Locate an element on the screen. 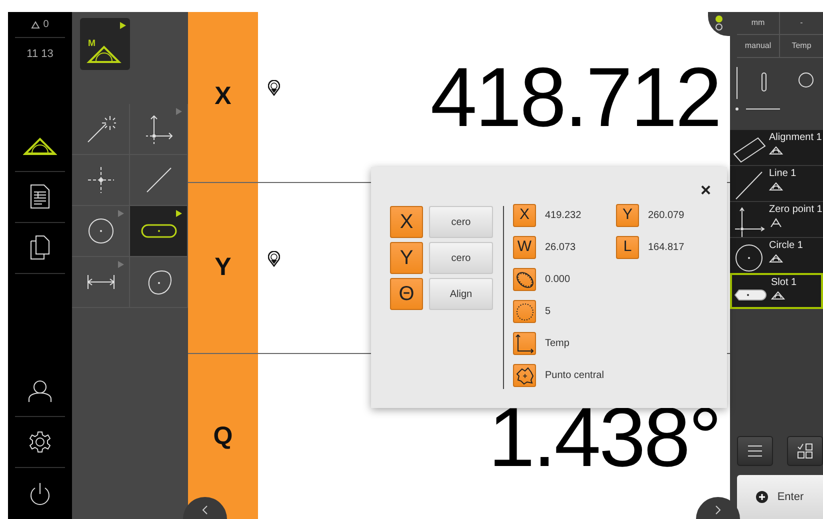 Image resolution: width=823 pixels, height=519 pixels. feature-list-item: Zero point 1 is located at coordinates (776, 219).